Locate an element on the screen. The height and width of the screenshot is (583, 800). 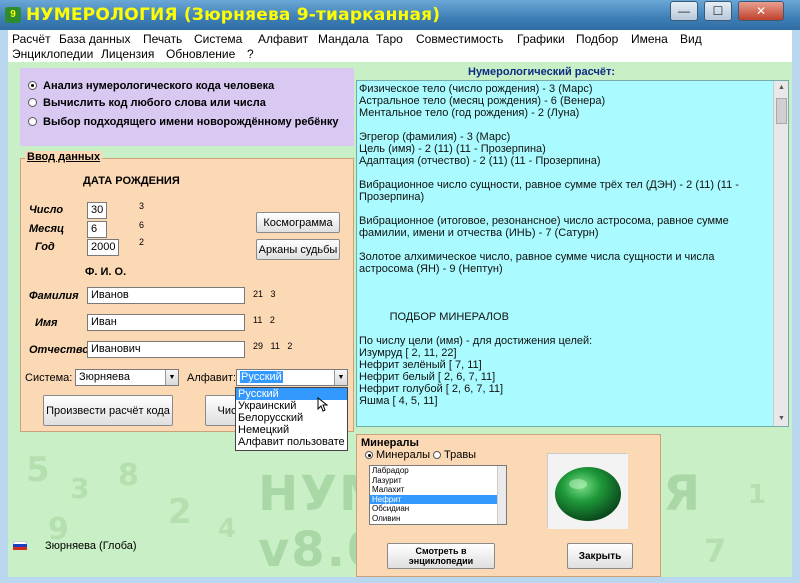
scroll-thumb is located at coordinates (781, 111).